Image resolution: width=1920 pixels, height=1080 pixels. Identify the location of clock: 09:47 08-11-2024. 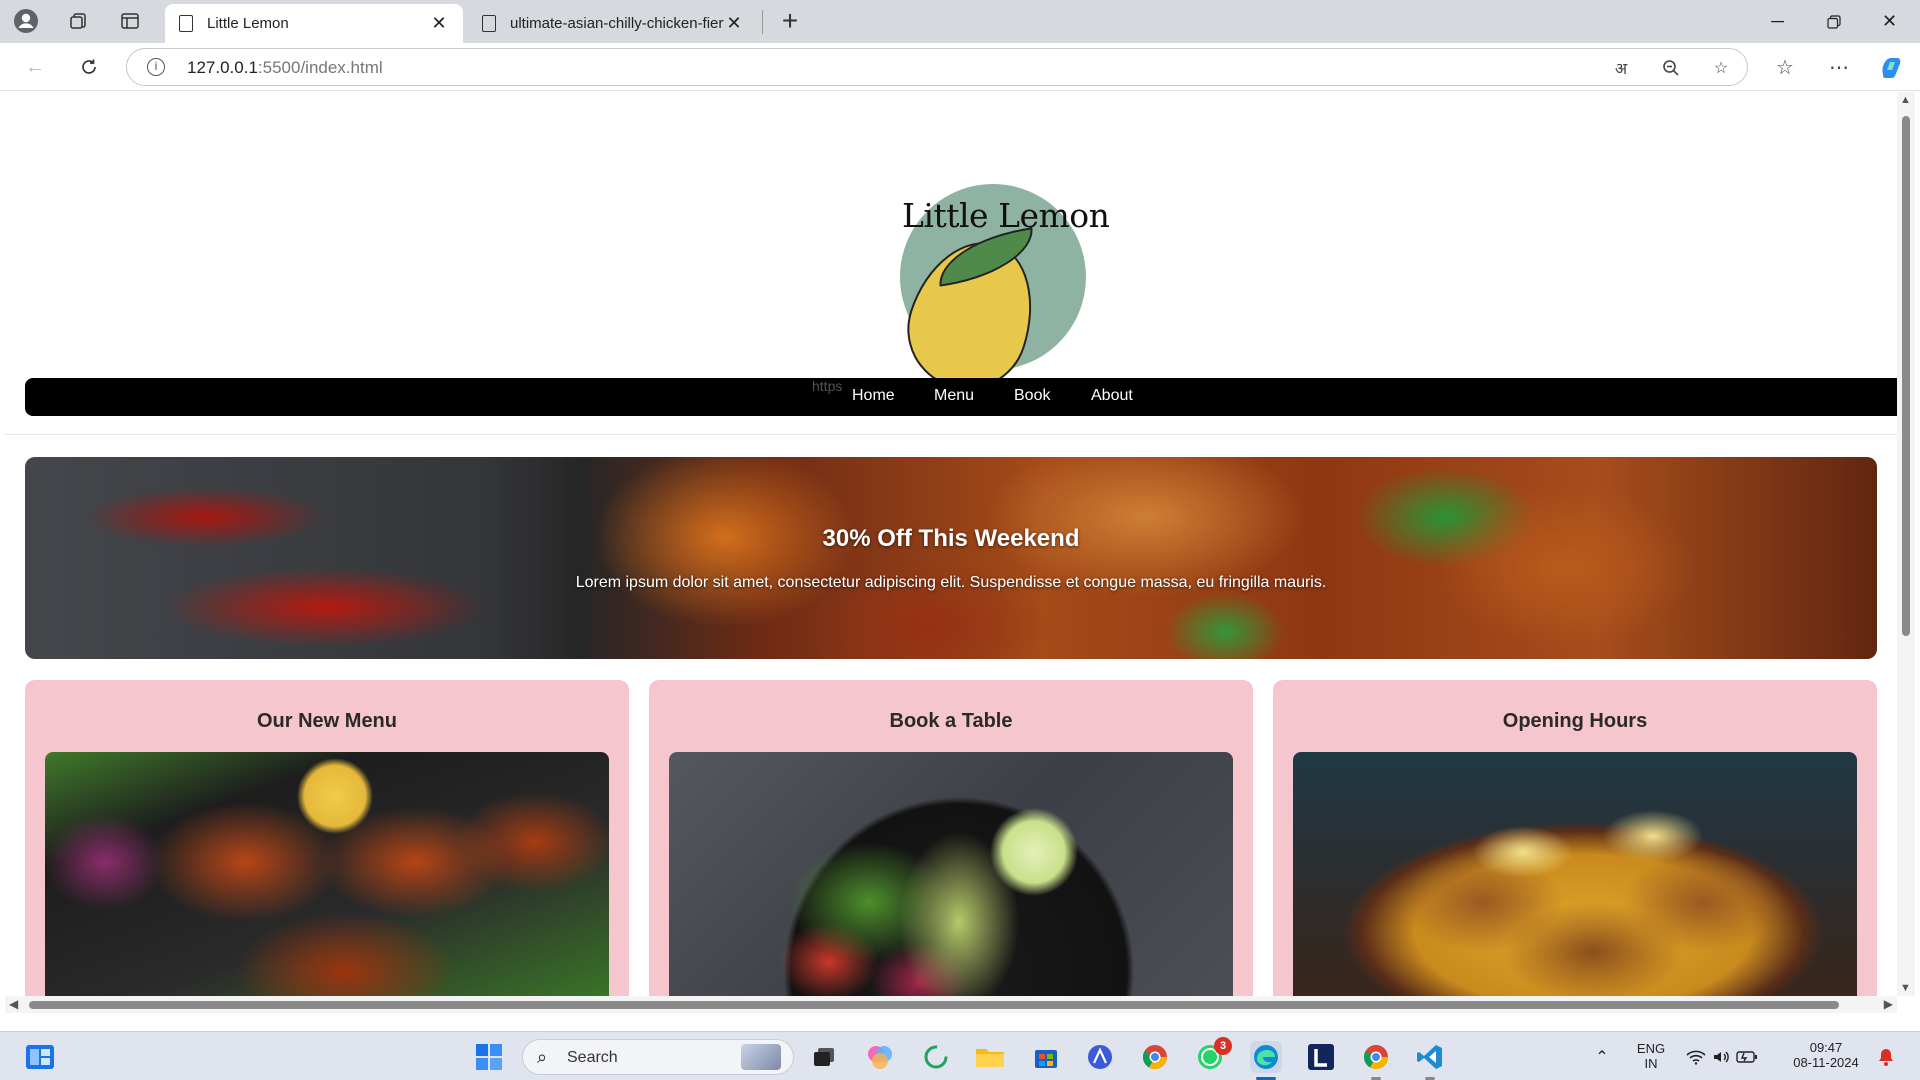
(1826, 1055).